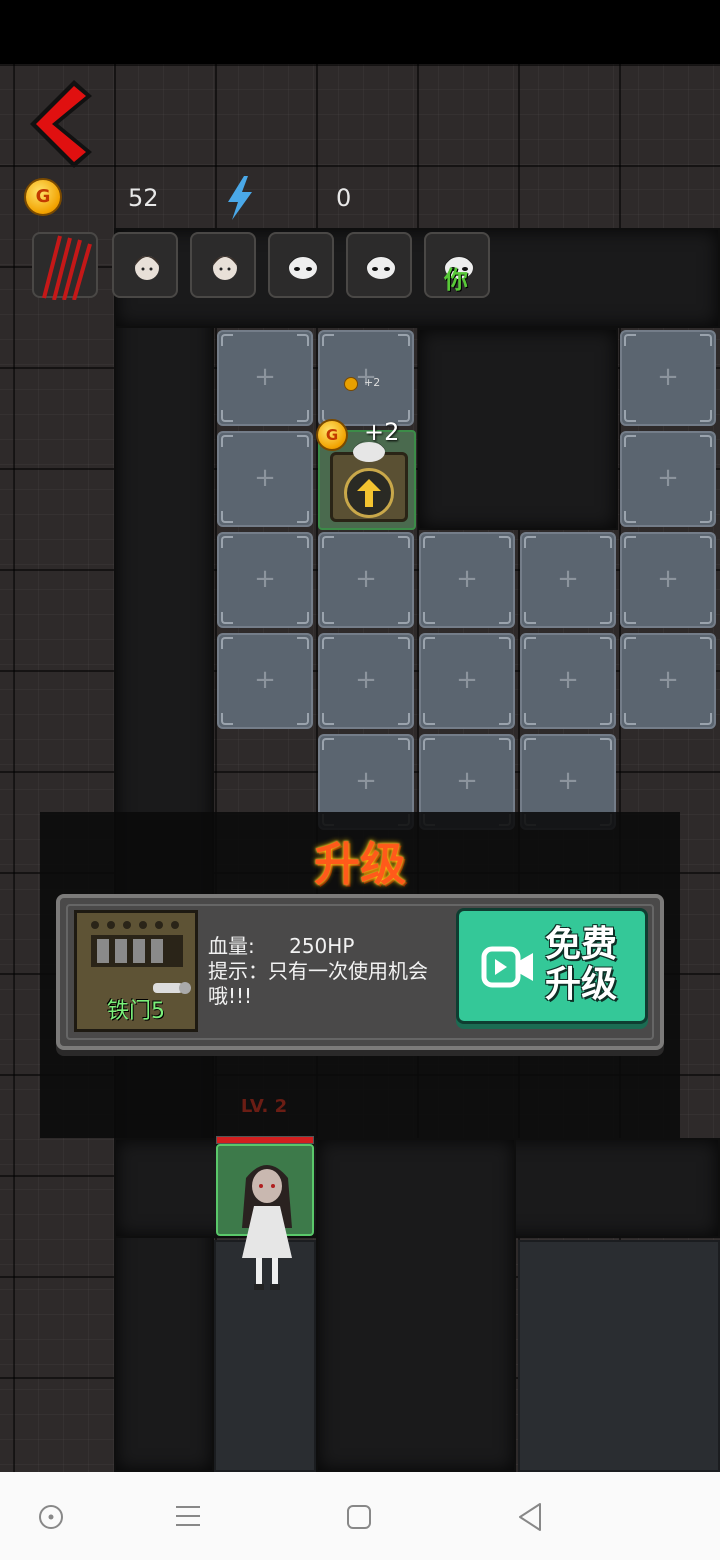 This screenshot has width=720, height=1560. What do you see at coordinates (61, 123) in the screenshot?
I see `back-arrow-icon` at bounding box center [61, 123].